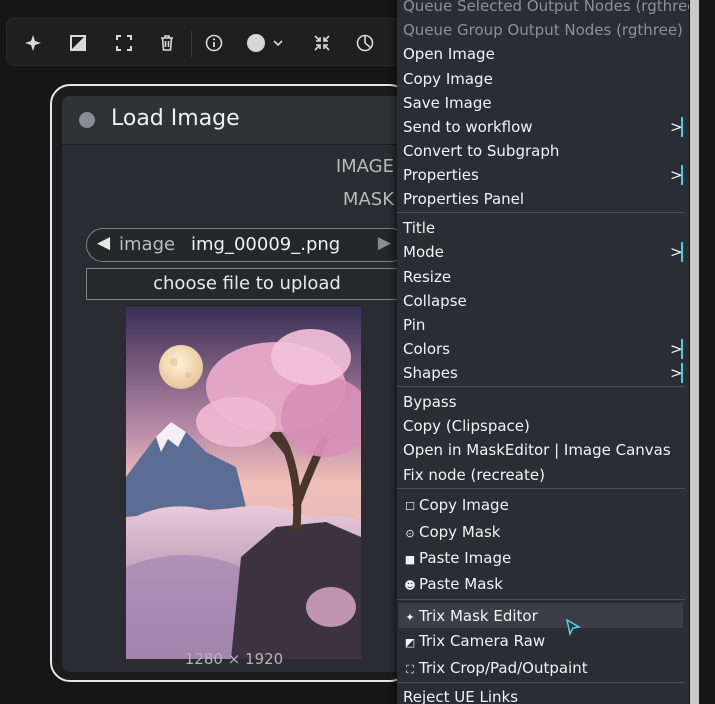 Image resolution: width=715 pixels, height=704 pixels. I want to click on menu-item-resize: Resize, so click(427, 277).